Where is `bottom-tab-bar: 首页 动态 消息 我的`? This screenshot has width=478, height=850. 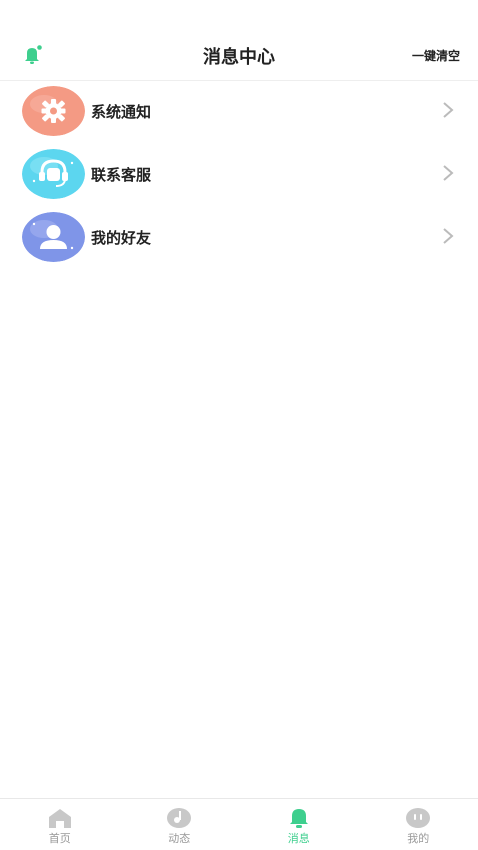
bottom-tab-bar: 首页 动态 消息 我的 is located at coordinates (239, 824).